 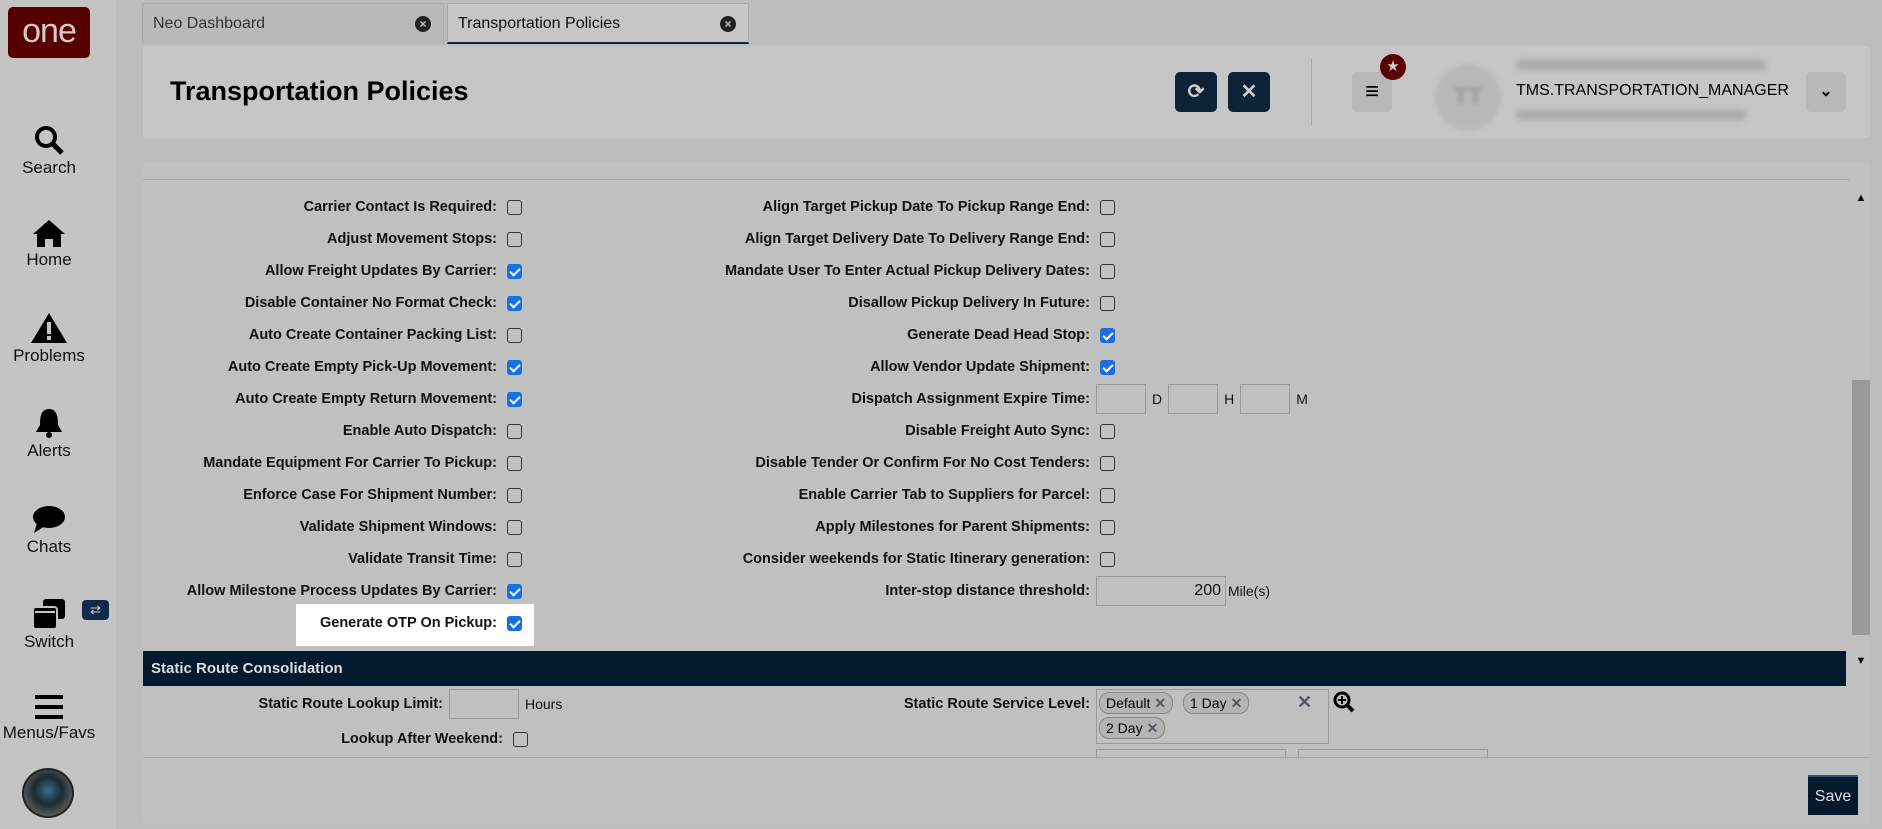 What do you see at coordinates (998, 335) in the screenshot?
I see `field-label: Generate Dead Head Stop:` at bounding box center [998, 335].